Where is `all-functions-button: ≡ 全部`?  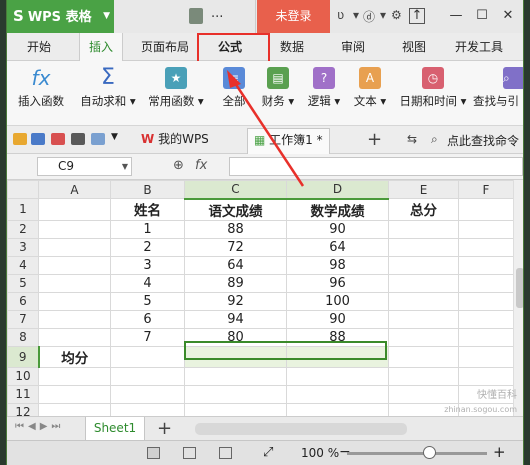
all-functions-button: ≡ 全部 is located at coordinates (234, 87).